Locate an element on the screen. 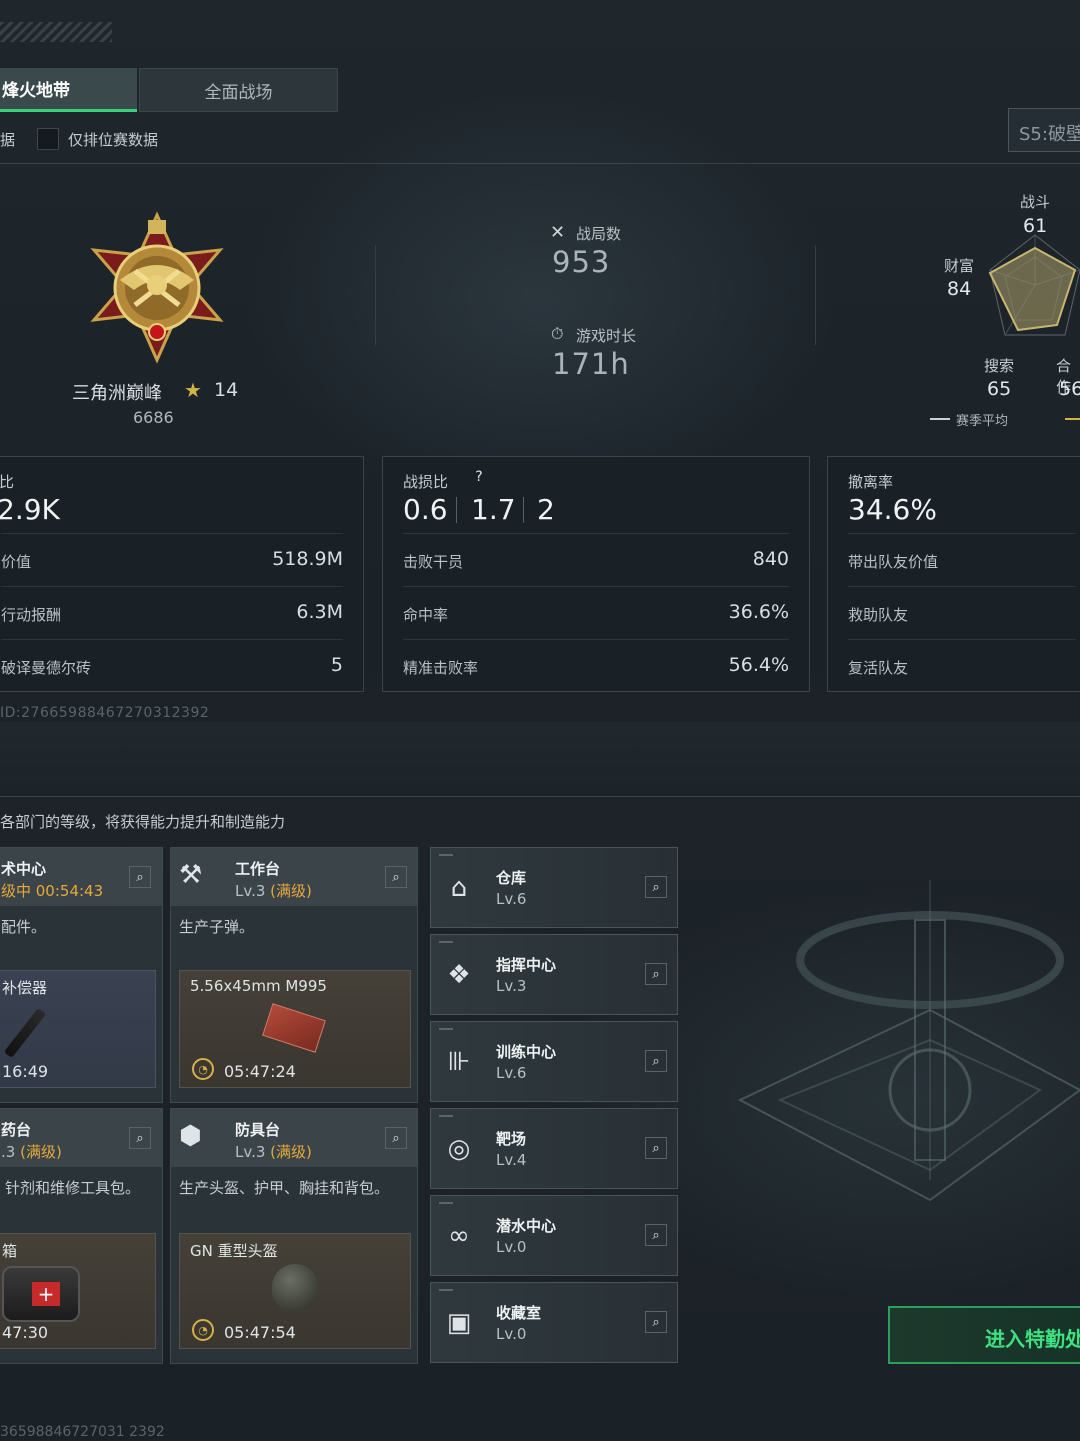 The height and width of the screenshot is (1441, 1080). stat-row: 带出队友价值 is located at coordinates (962, 559).